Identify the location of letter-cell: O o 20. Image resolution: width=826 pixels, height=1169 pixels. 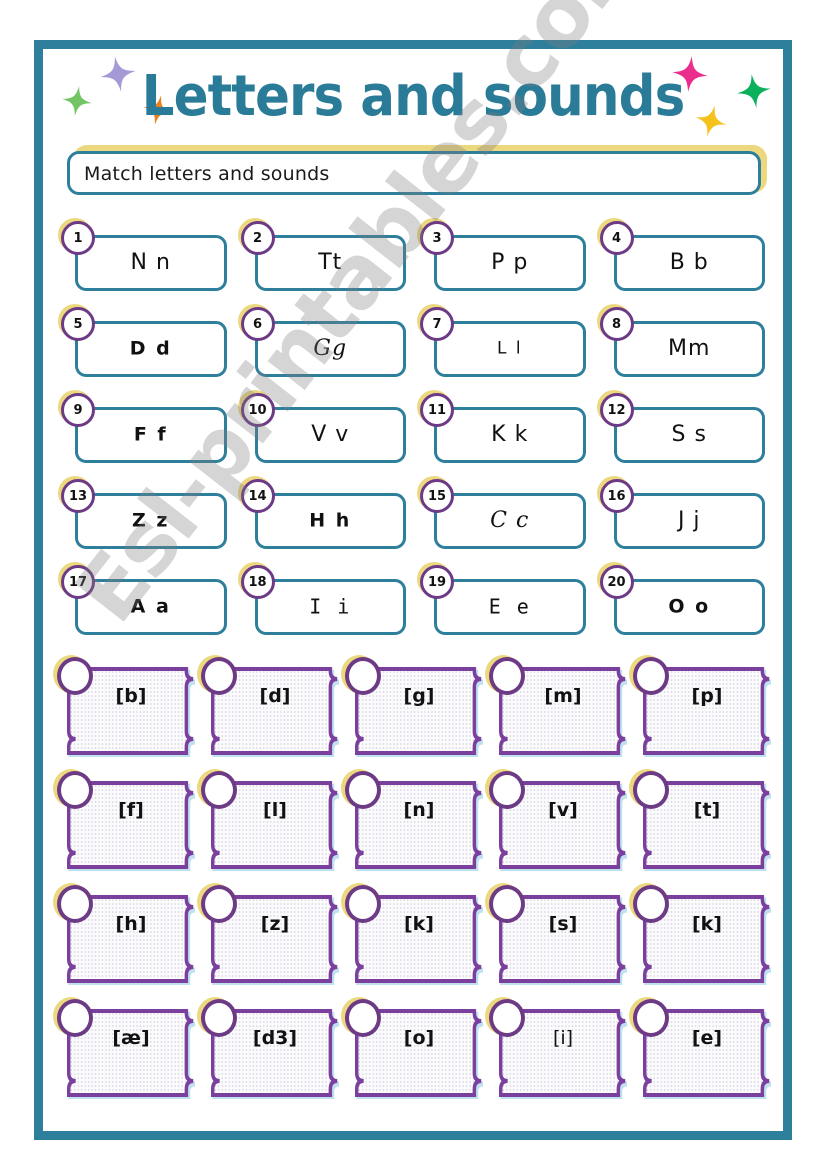
(683, 598).